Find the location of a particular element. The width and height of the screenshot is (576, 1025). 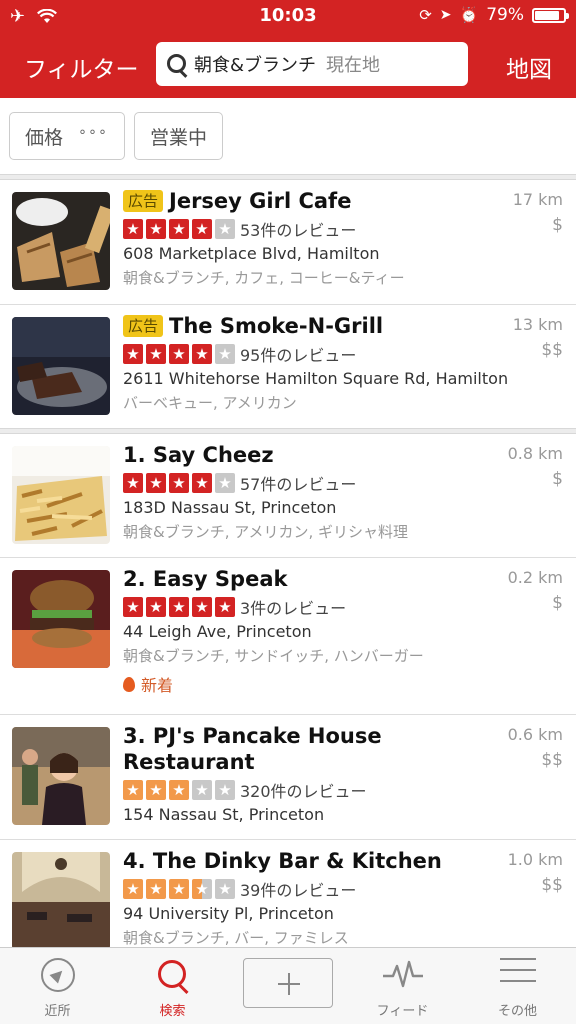

tab-search: 検索 is located at coordinates (172, 986).